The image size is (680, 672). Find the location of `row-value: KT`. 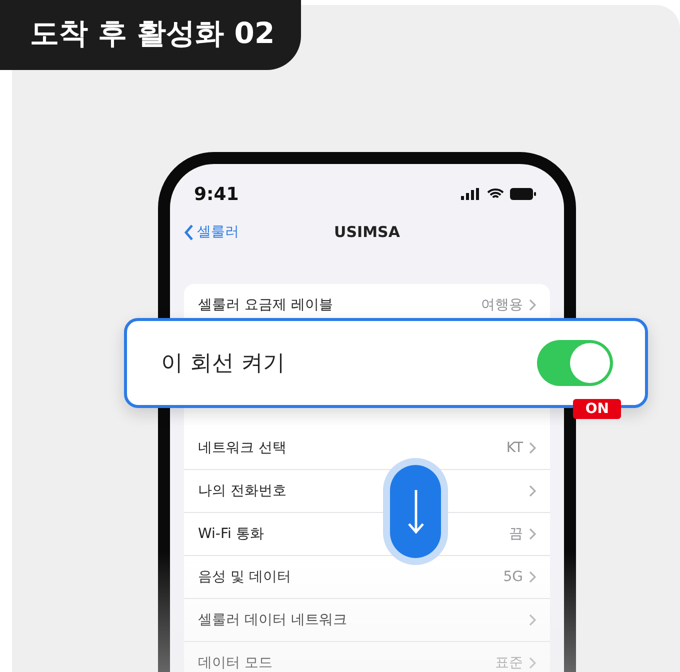

row-value: KT is located at coordinates (514, 448).